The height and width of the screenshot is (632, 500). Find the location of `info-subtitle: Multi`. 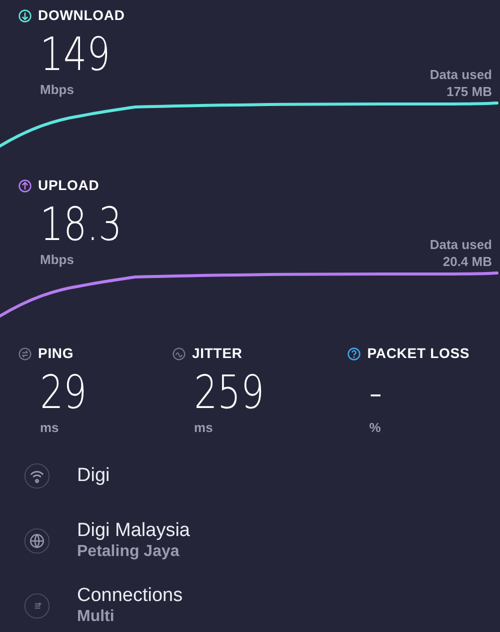

info-subtitle: Multi is located at coordinates (96, 617).